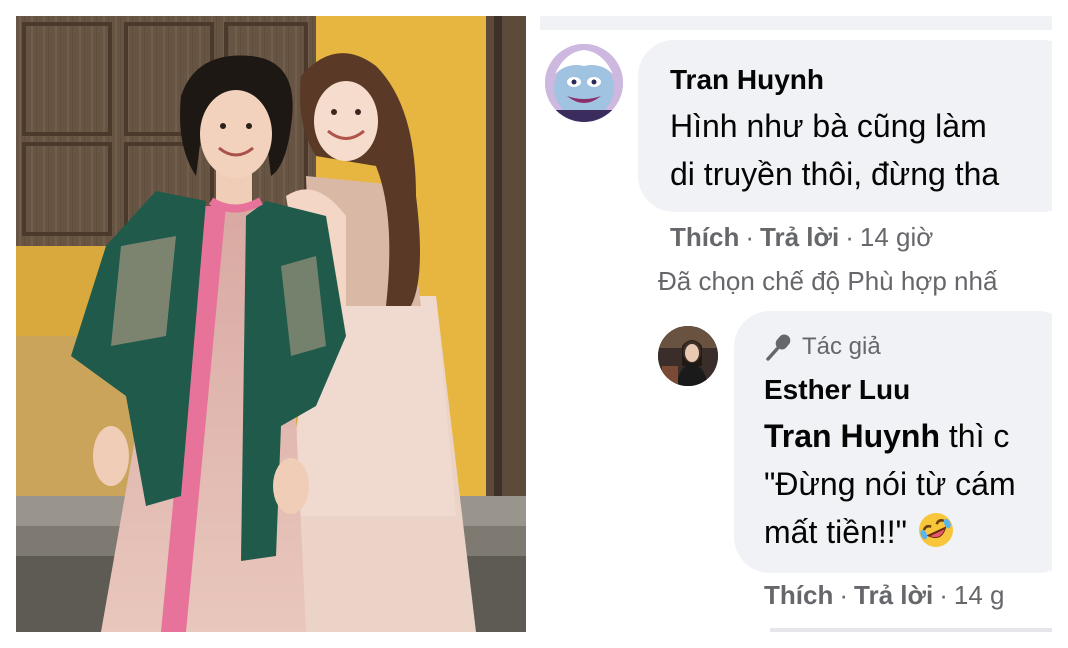  I want to click on reply-actions: Thích · Trả lời · 14 g, so click(884, 595).